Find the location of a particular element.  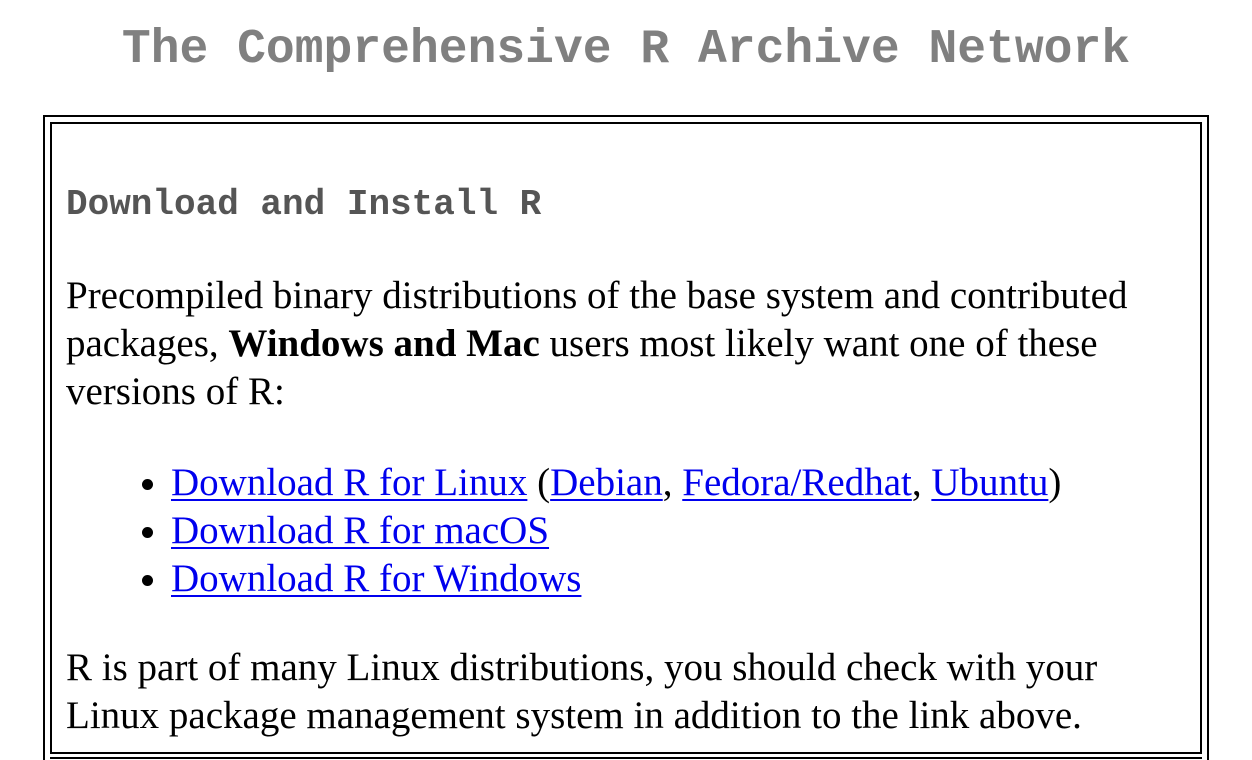

debian-link: Debian is located at coordinates (606, 482).